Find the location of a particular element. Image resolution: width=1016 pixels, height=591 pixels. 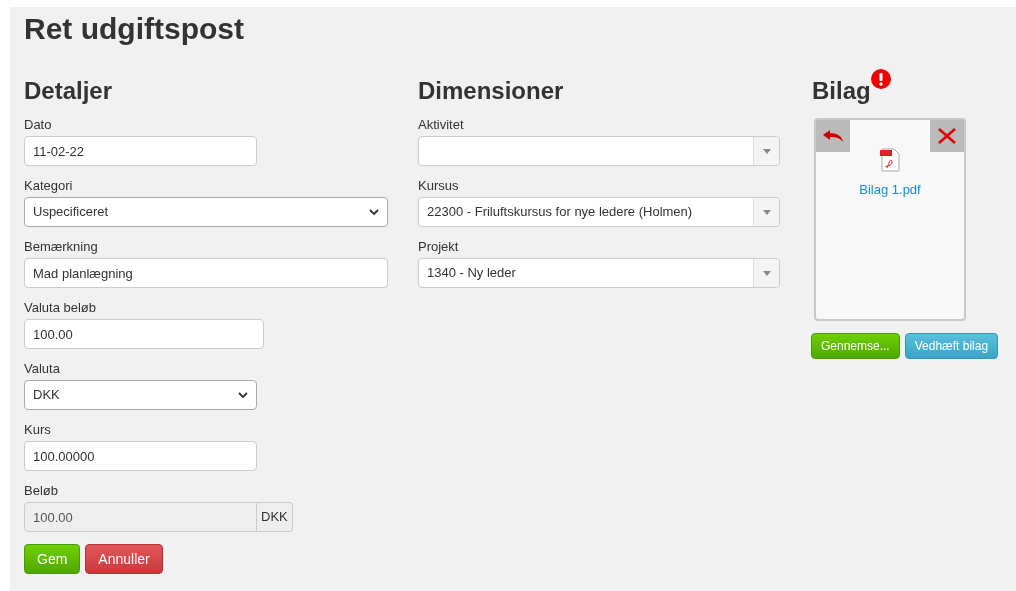

undo-button is located at coordinates (833, 136).